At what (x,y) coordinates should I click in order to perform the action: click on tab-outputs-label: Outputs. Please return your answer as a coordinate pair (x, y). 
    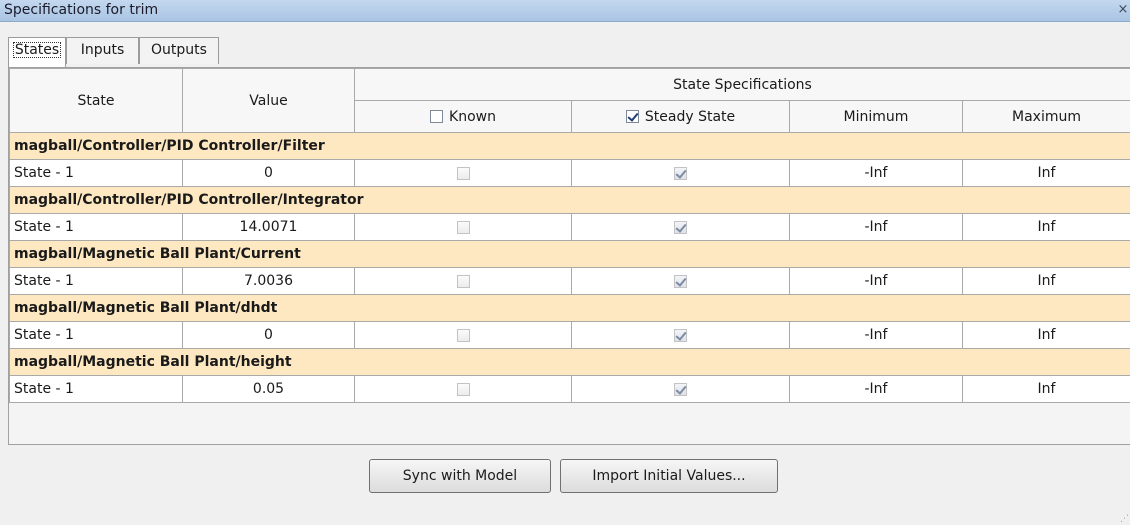
    Looking at the image, I should click on (179, 50).